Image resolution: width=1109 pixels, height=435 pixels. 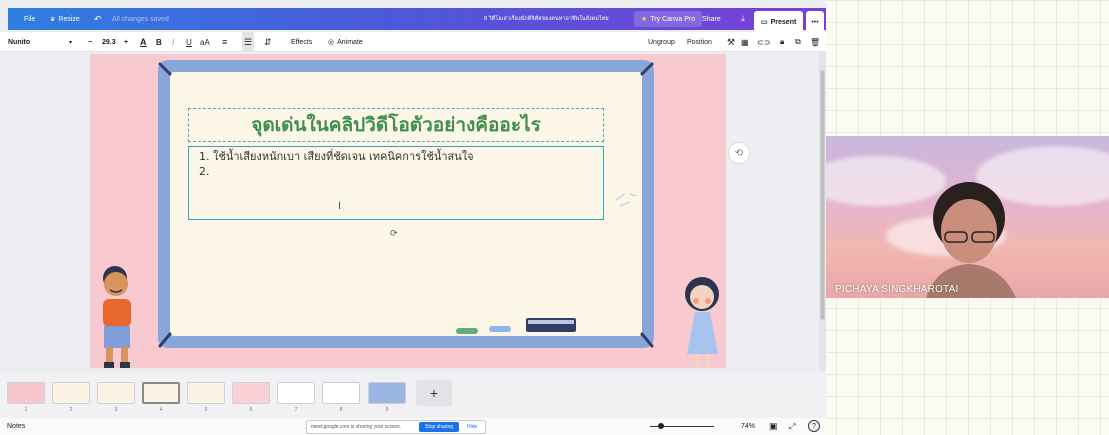 I want to click on title-text-box: จุดเด่นในคลิปวิดีโอตัวอย่างคืออะไร, so click(x=396, y=125).